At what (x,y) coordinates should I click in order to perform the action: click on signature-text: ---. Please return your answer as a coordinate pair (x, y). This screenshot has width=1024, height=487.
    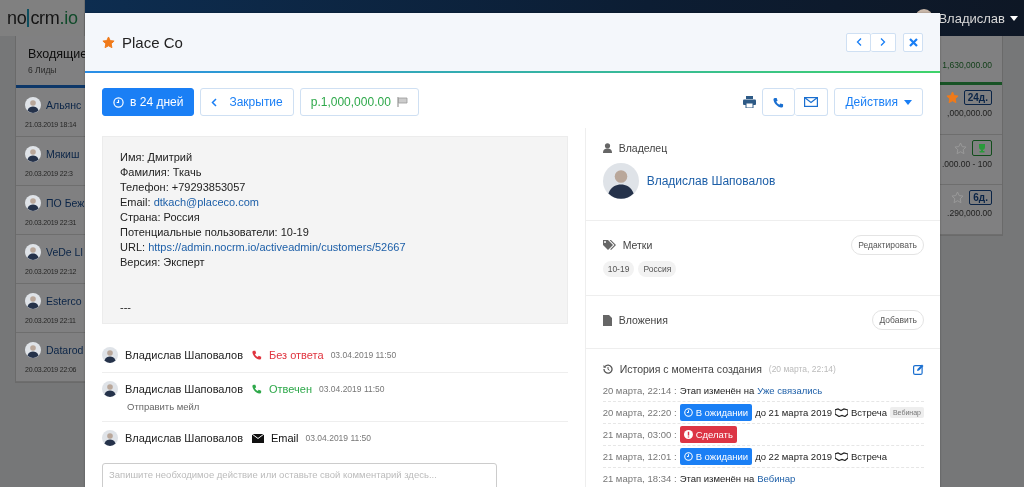
    Looking at the image, I should click on (126, 307).